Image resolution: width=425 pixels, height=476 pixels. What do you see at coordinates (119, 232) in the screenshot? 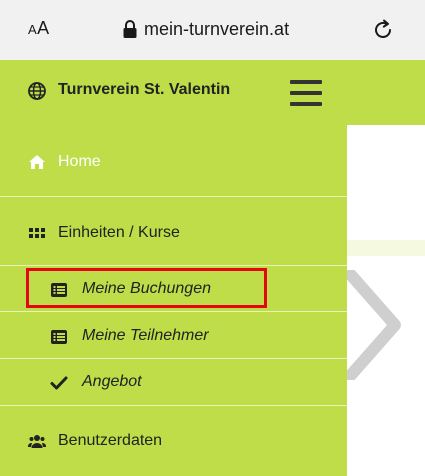
I see `menu-item-label: Einheiten / Kurse` at bounding box center [119, 232].